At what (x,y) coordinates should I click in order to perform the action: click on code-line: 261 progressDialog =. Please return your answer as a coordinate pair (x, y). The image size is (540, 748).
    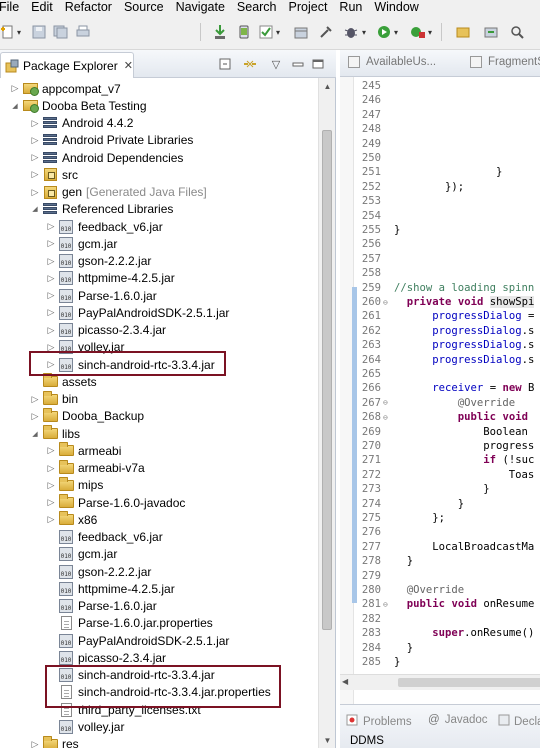
    Looking at the image, I should click on (444, 316).